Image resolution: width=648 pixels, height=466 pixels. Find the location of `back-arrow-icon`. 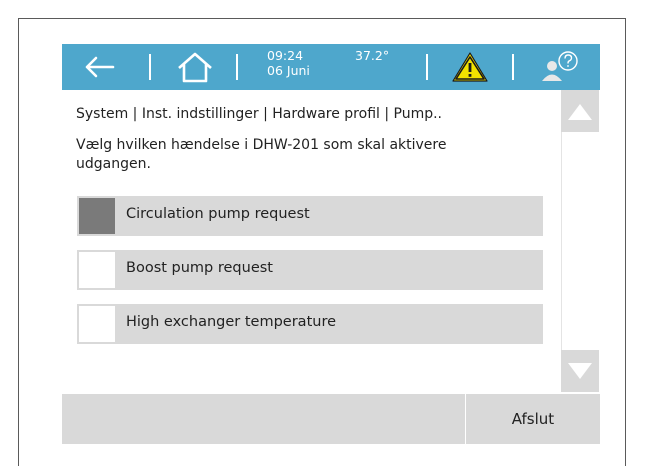

back-arrow-icon is located at coordinates (100, 67).